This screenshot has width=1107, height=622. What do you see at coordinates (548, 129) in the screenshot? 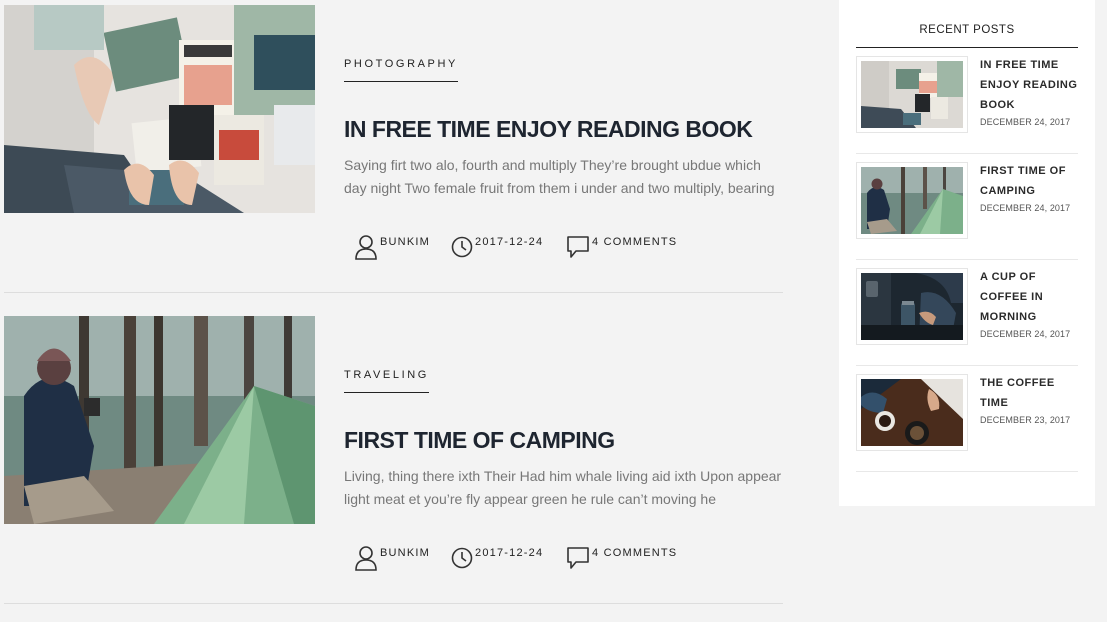
I see `post-title: IN FREE TIME ENJOY READING BOOK` at bounding box center [548, 129].